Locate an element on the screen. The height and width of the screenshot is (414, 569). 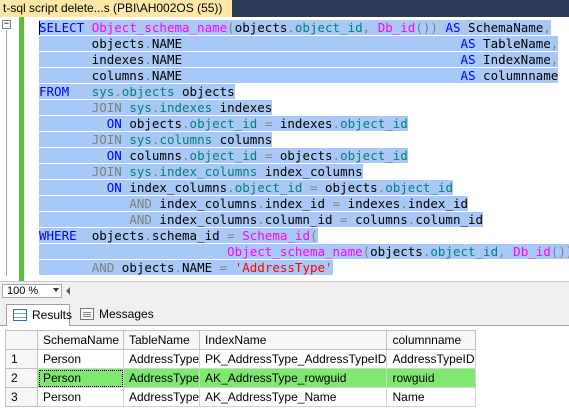
zoom-dropdown: 100 % is located at coordinates (32, 291).